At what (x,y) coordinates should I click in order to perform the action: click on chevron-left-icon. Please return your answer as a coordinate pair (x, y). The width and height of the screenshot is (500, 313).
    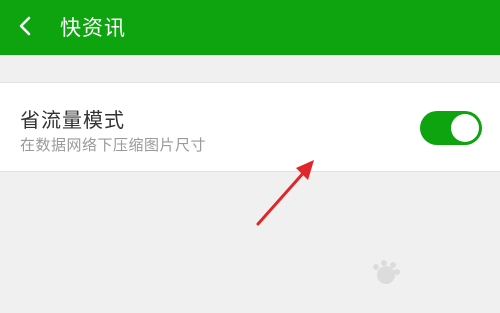
    Looking at the image, I should click on (25, 28).